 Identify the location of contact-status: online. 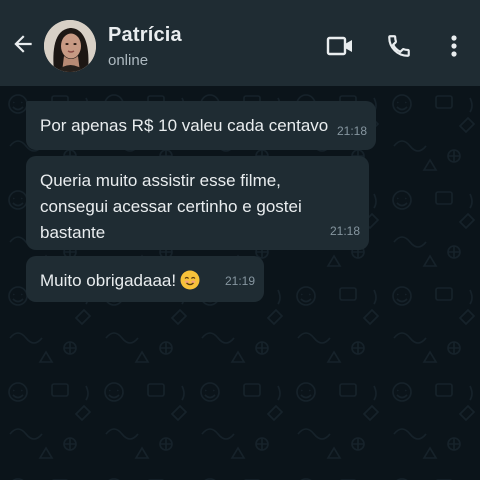
(128, 60).